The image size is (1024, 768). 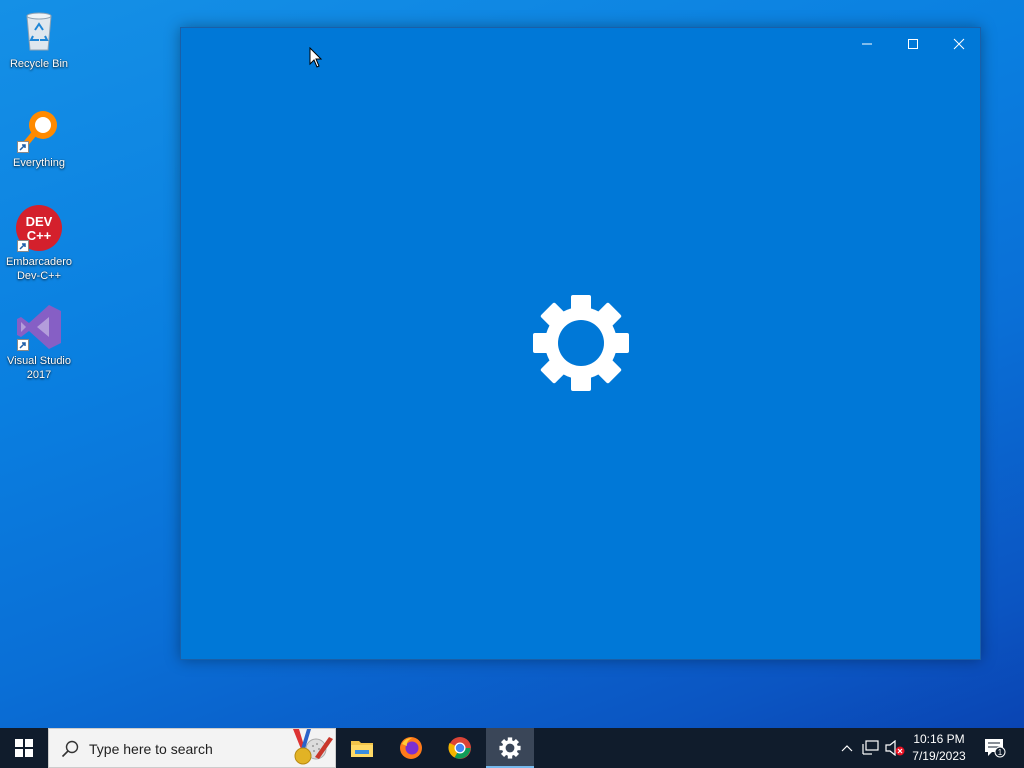 I want to click on everything-search-icon, so click(x=39, y=129).